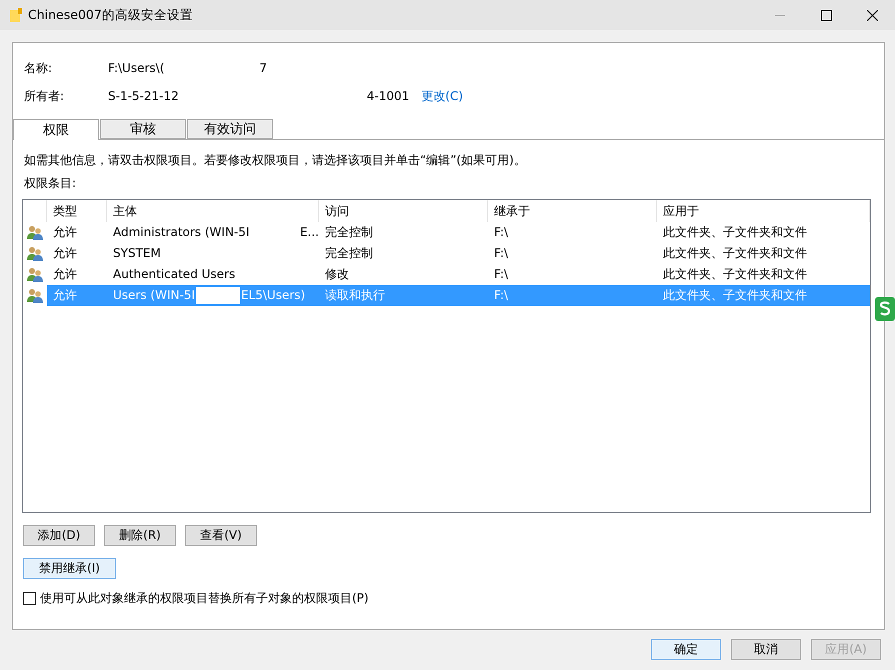 The image size is (895, 670). Describe the element at coordinates (174, 274) in the screenshot. I see `principal-text: Authenticated Users` at that location.